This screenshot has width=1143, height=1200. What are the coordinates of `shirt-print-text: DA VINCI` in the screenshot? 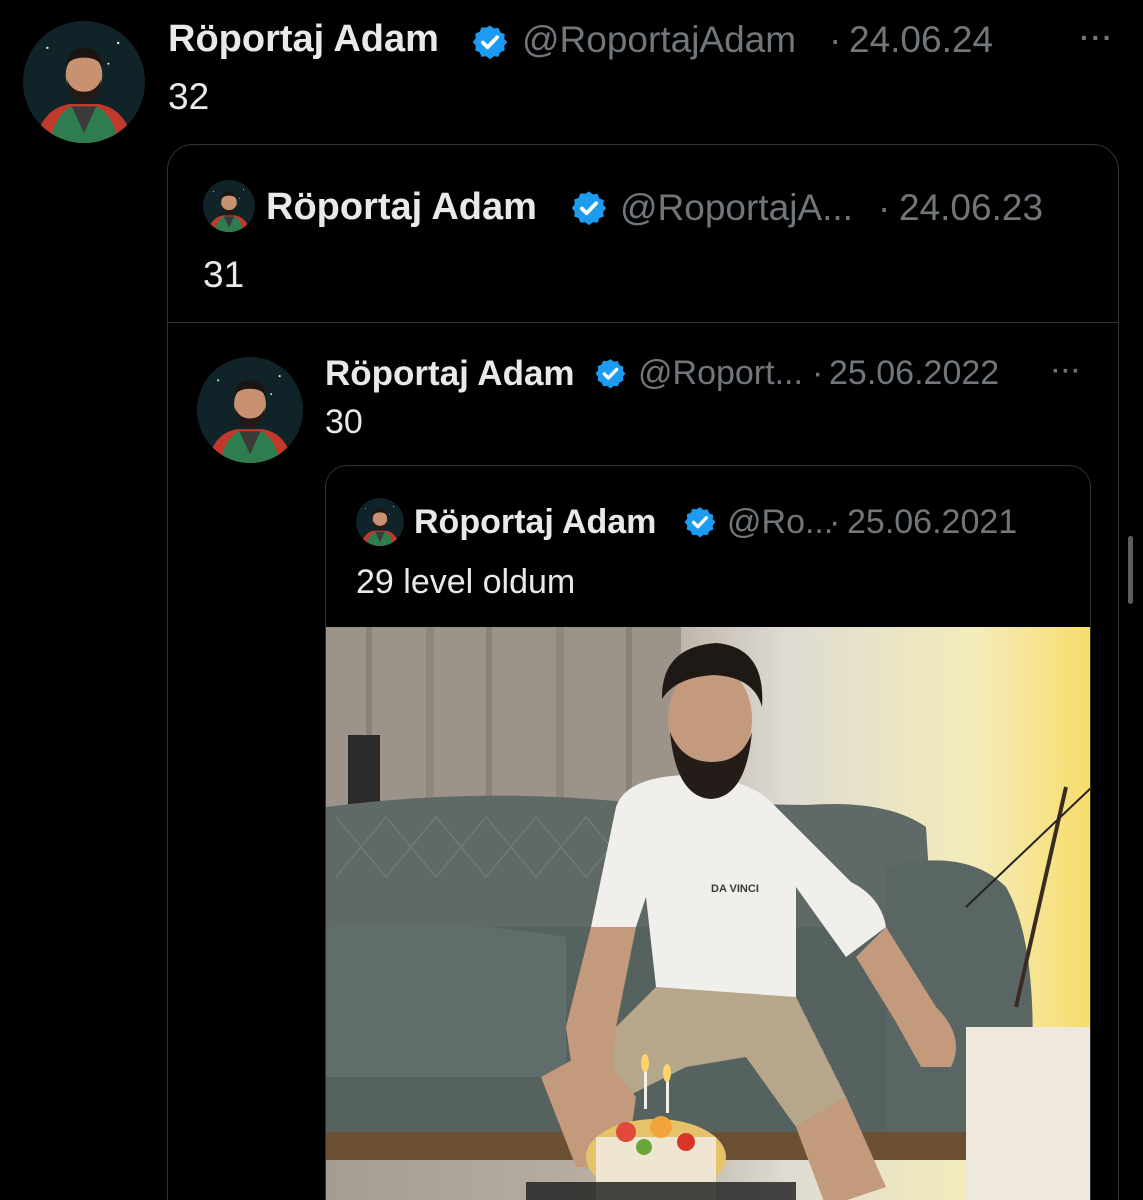 It's located at (735, 889).